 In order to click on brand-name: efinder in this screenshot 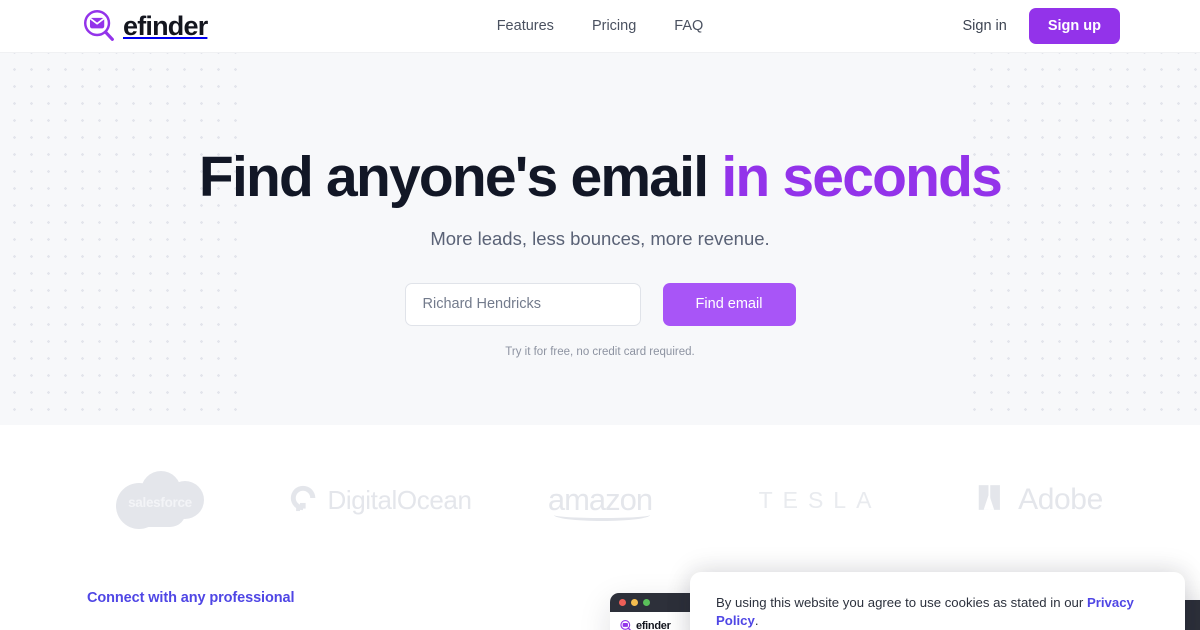, I will do `click(165, 25)`.